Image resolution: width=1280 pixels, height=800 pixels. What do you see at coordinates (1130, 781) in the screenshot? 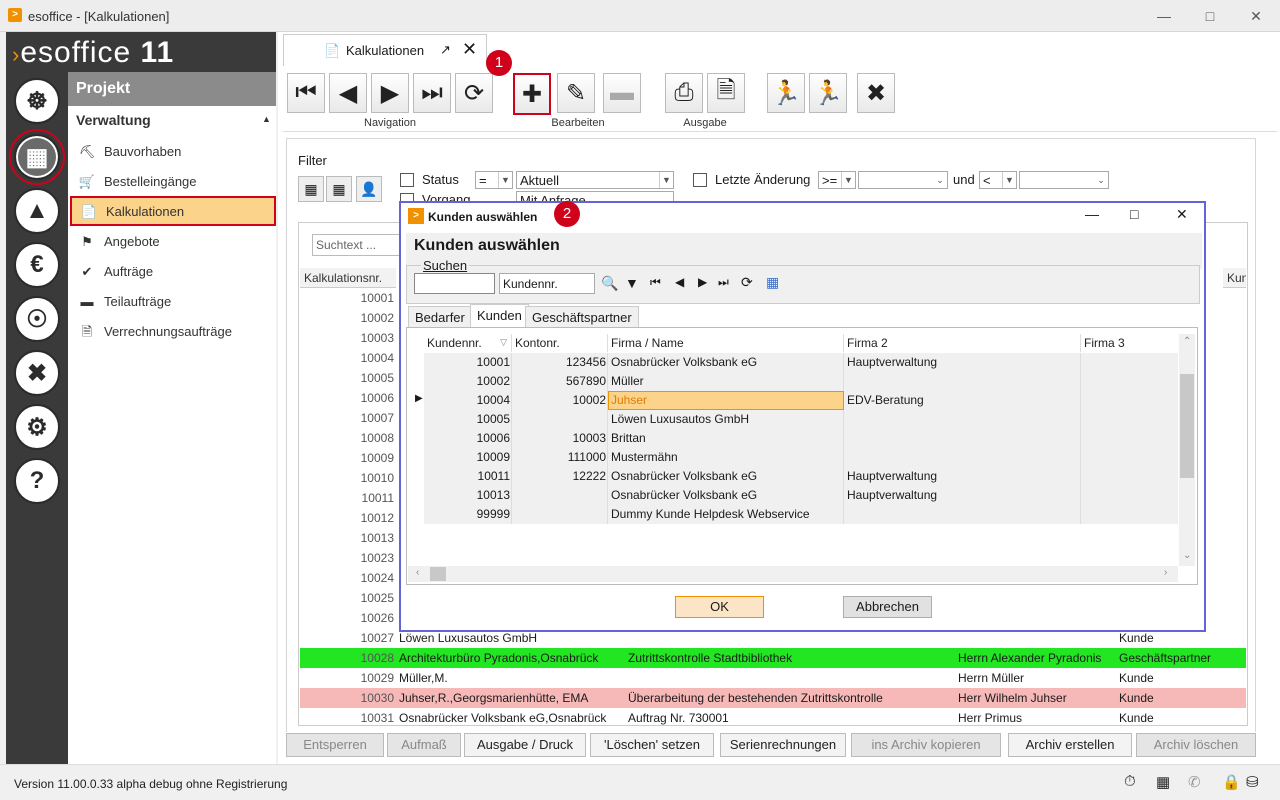
I see `stopwatch-icon: ⏱` at bounding box center [1130, 781].